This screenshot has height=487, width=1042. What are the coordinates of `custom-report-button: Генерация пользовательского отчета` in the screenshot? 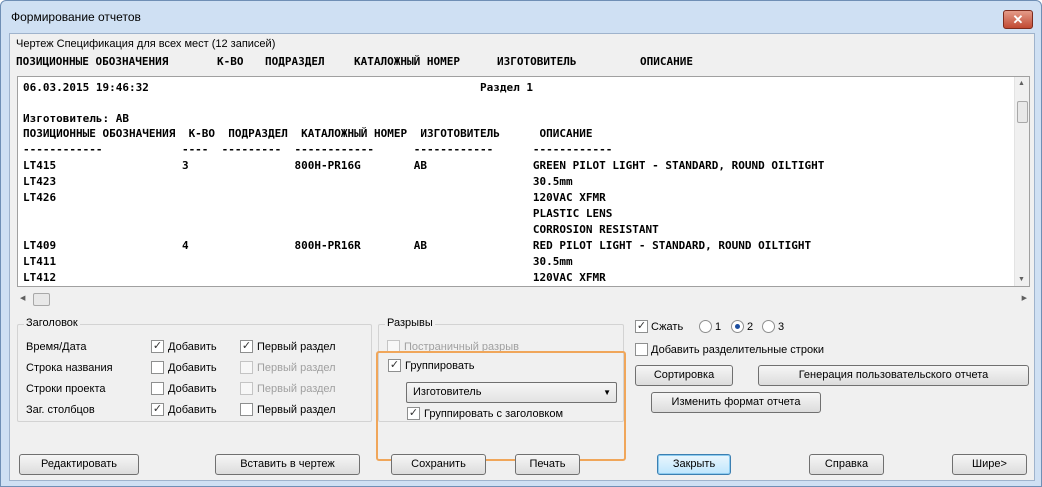 It's located at (893, 375).